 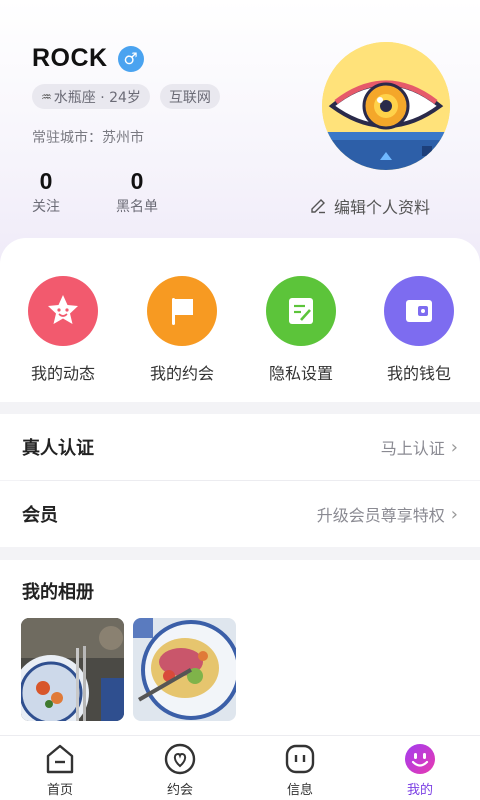 I want to click on message-icon, so click(x=300, y=759).